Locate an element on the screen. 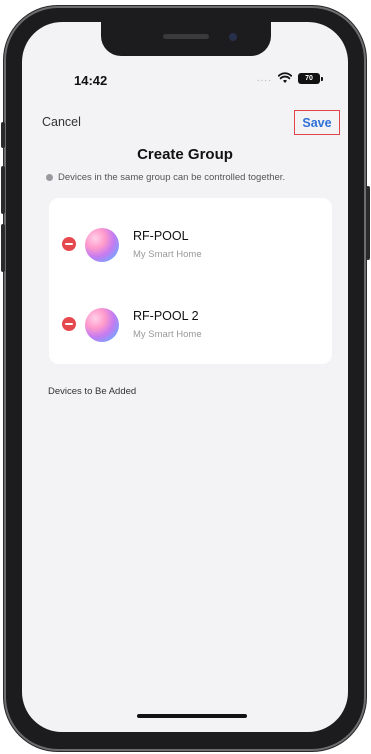  battery-icon: 70 is located at coordinates (310, 78).